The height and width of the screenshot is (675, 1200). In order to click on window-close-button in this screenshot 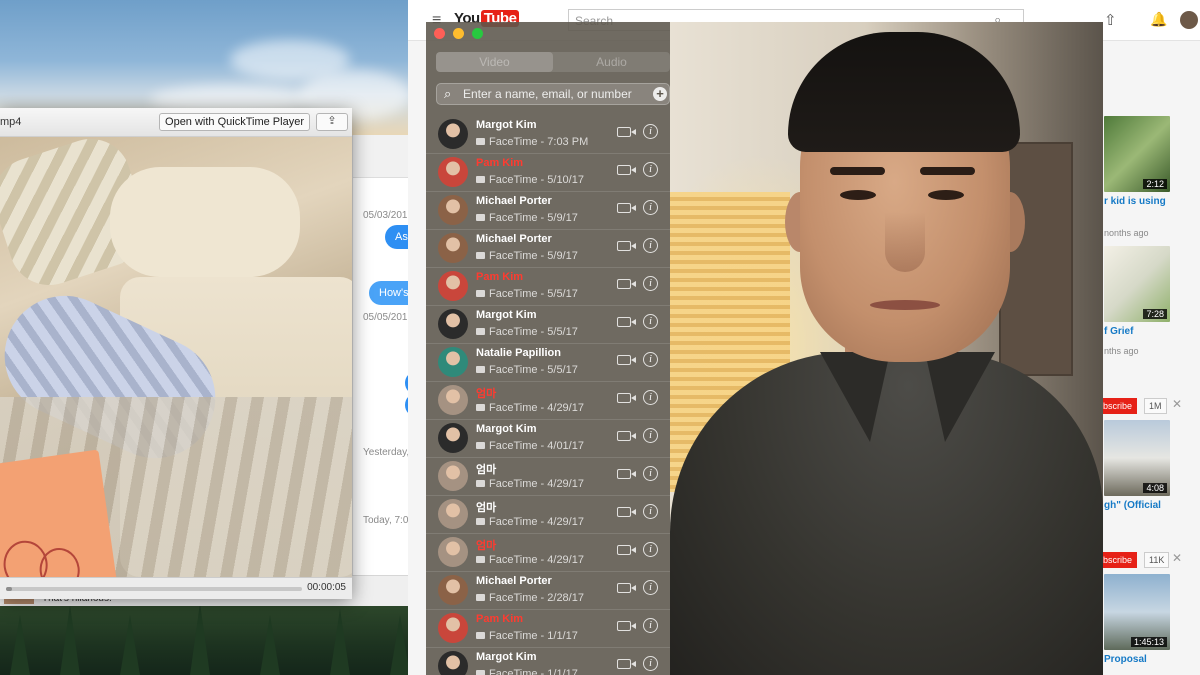, I will do `click(439, 33)`.